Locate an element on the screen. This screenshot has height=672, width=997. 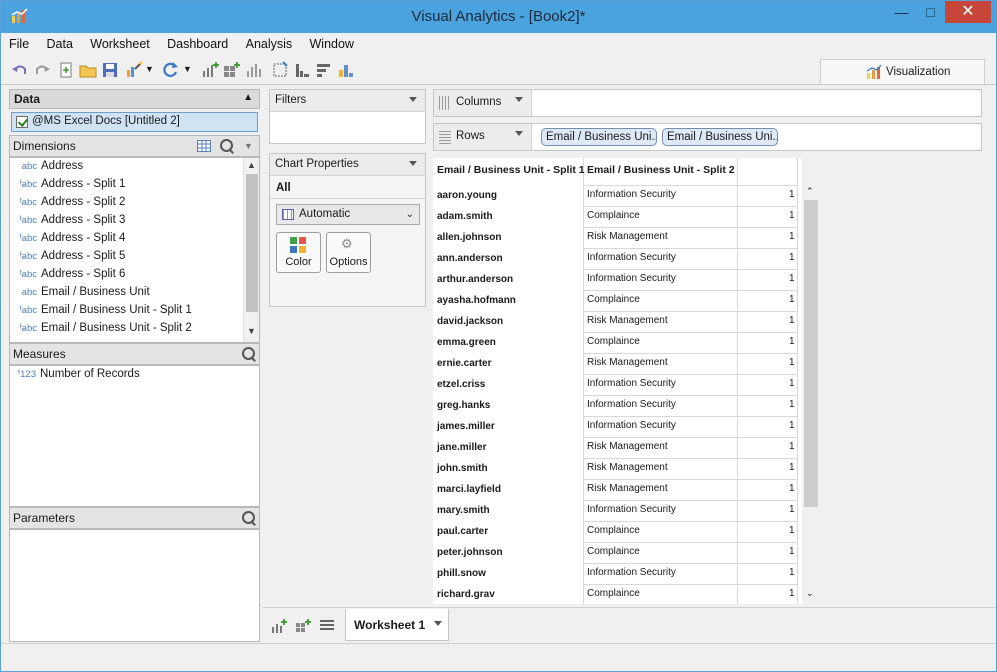
color-button: Color is located at coordinates (298, 252).